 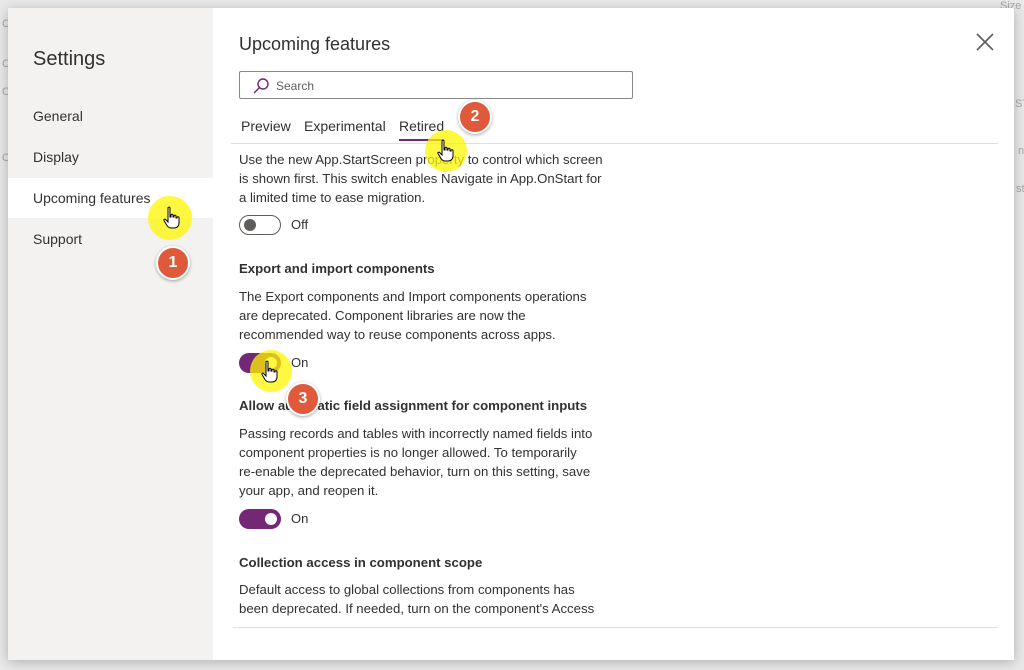 What do you see at coordinates (110, 116) in the screenshot?
I see `sidebar-item-general: General` at bounding box center [110, 116].